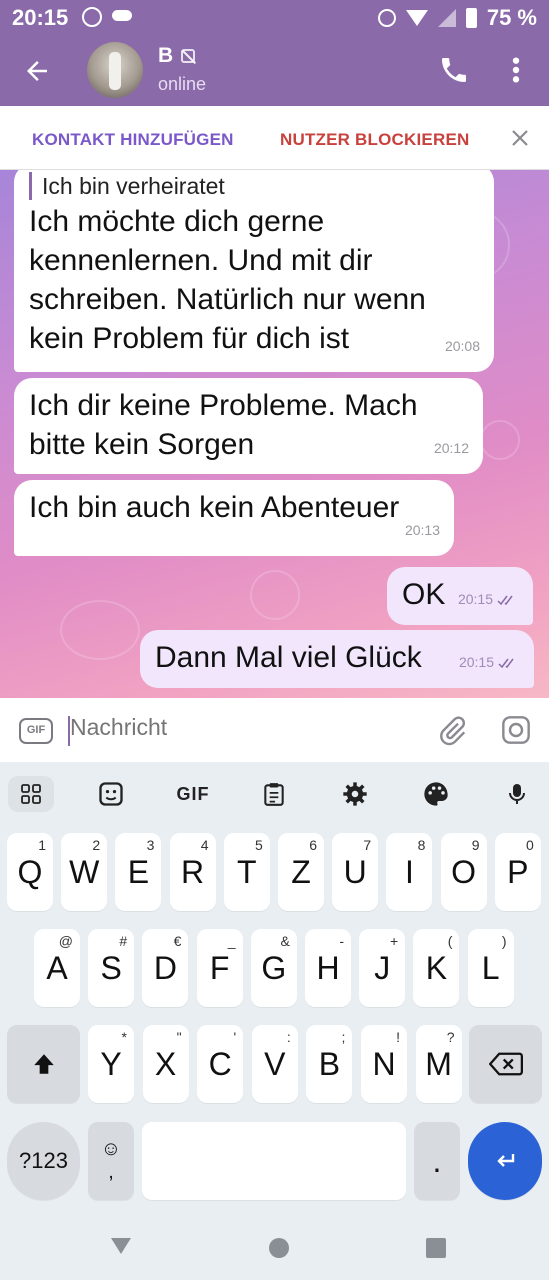 Image resolution: width=549 pixels, height=1280 pixels. Describe the element at coordinates (165, 1064) in the screenshot. I see `key-x: X "` at that location.